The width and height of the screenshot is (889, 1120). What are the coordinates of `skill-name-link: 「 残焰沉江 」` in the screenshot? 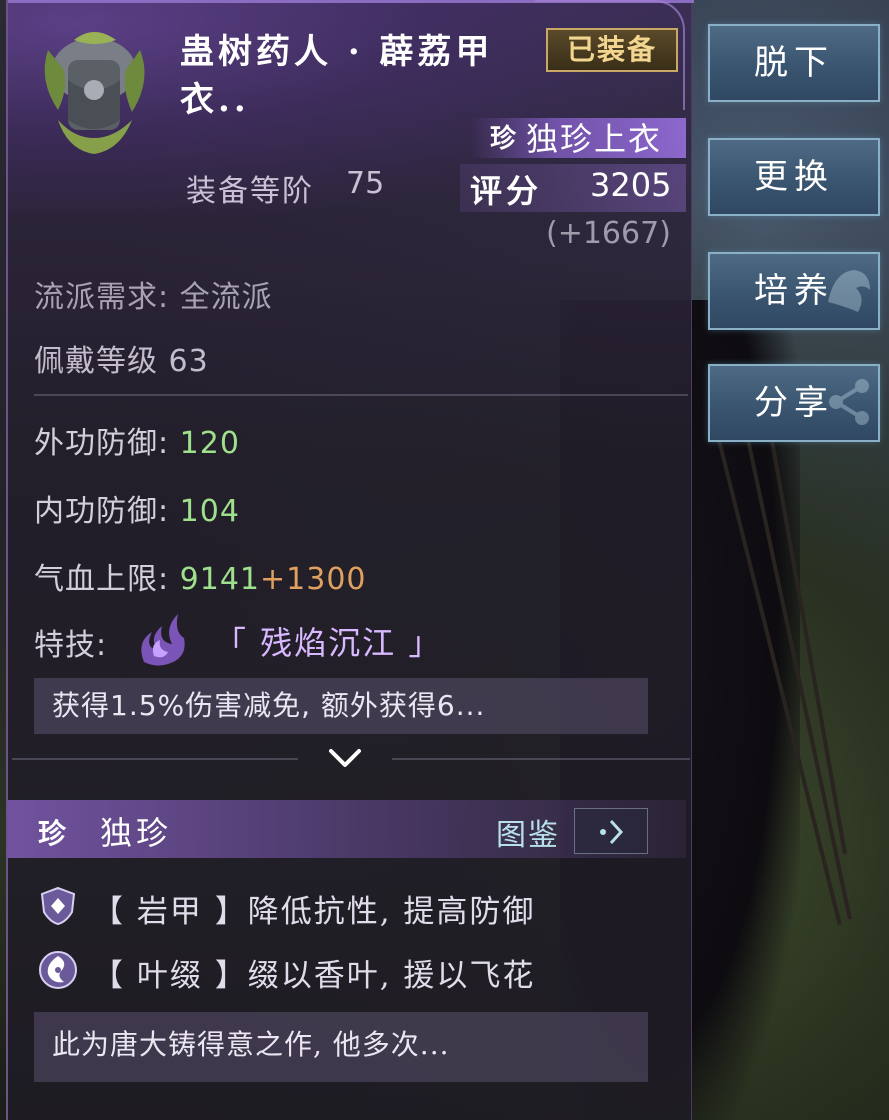 It's located at (328, 641).